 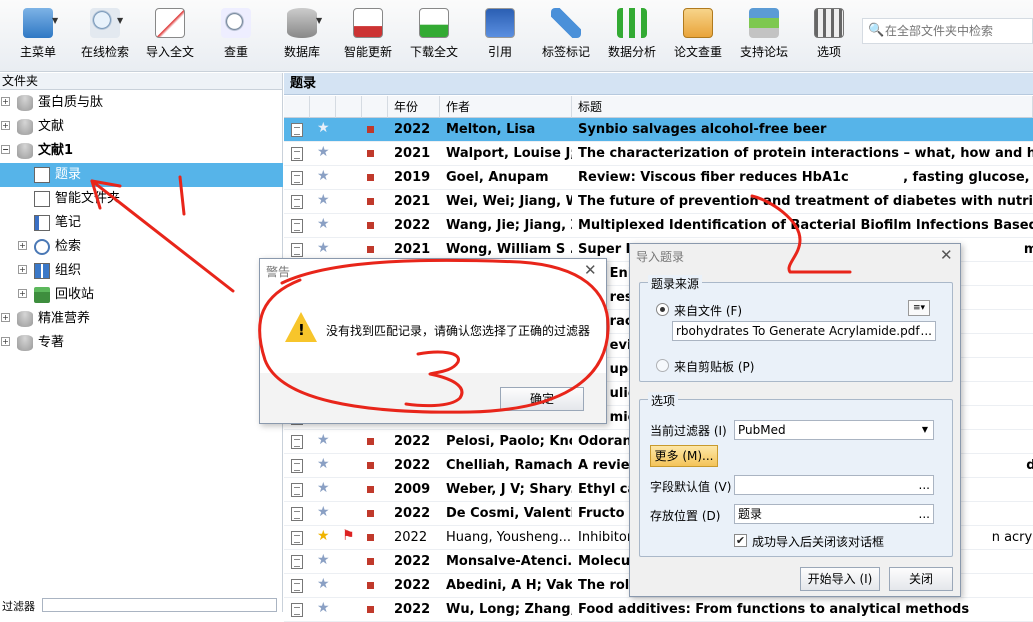 I want to click on cite-button: 引用, so click(x=500, y=33).